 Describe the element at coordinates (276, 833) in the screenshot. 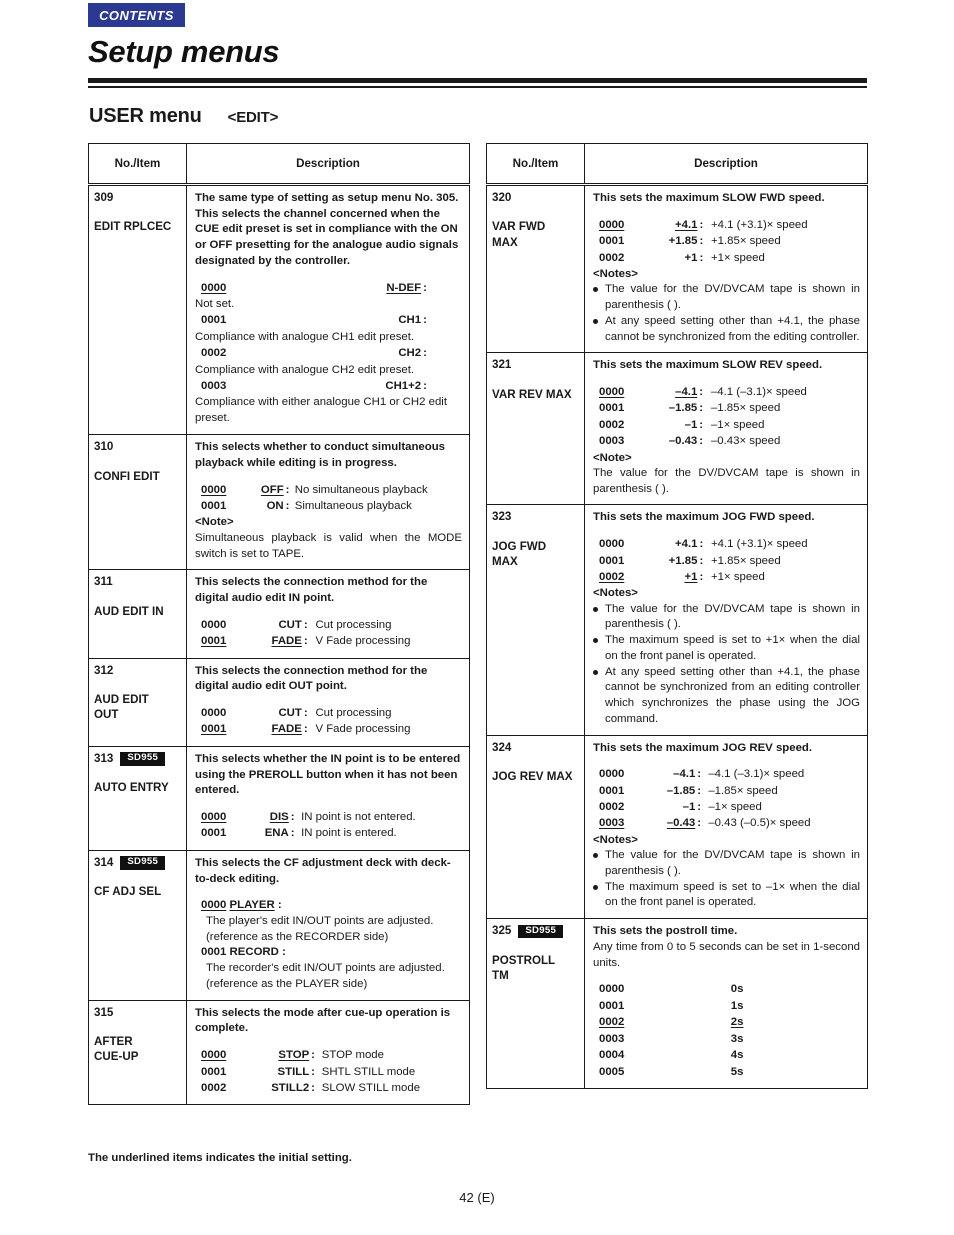

I see `option-value: ENA` at that location.